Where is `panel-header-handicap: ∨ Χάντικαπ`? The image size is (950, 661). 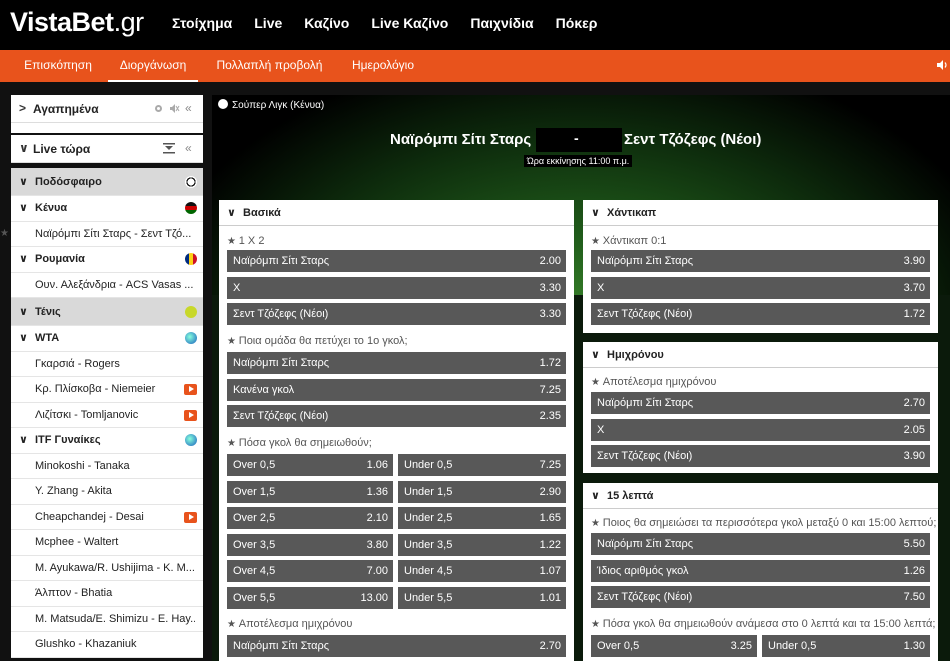
panel-header-handicap: ∨ Χάντικαπ is located at coordinates (760, 213).